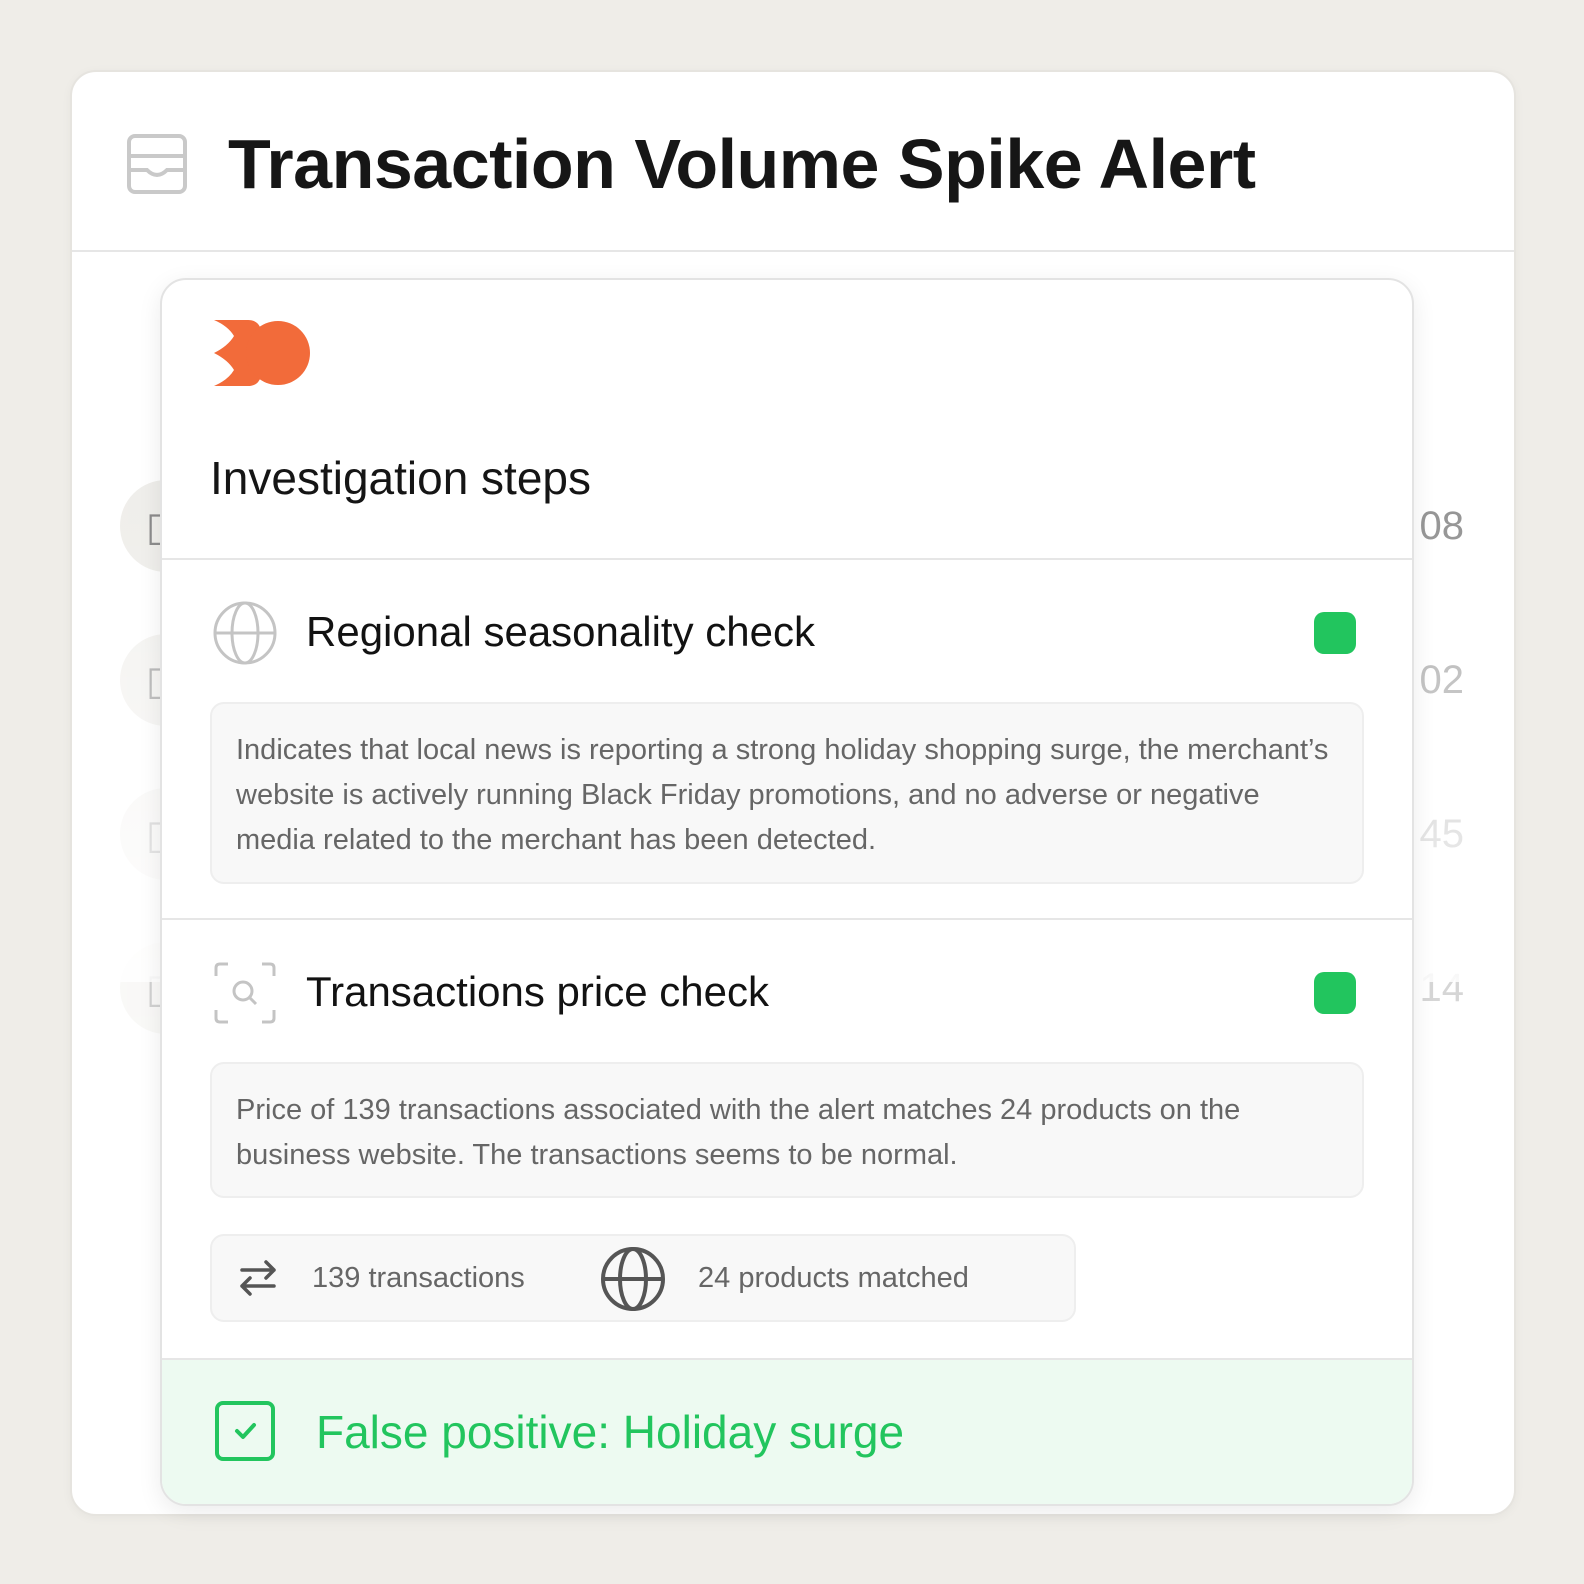 This screenshot has height=1584, width=1584. Describe the element at coordinates (418, 1278) in the screenshot. I see `transactions-count: 139 transactions` at that location.